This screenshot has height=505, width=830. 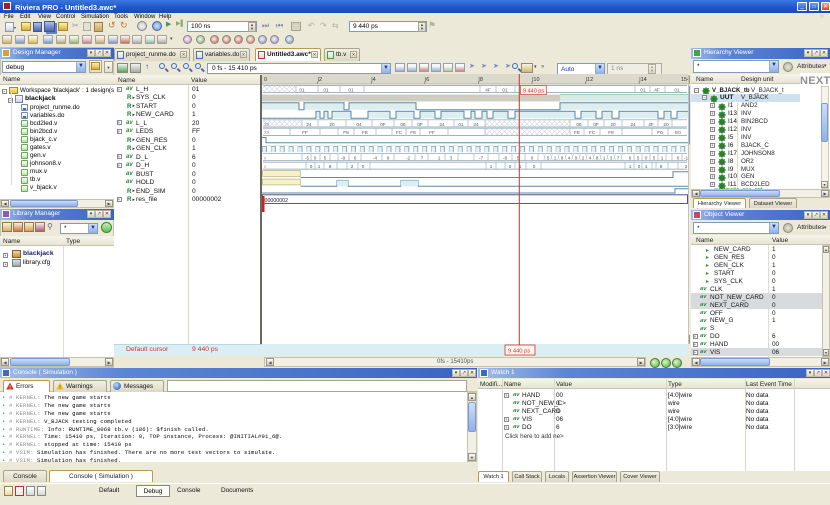 What do you see at coordinates (320, 80) in the screenshot?
I see `svg-text: |2` at bounding box center [320, 80].